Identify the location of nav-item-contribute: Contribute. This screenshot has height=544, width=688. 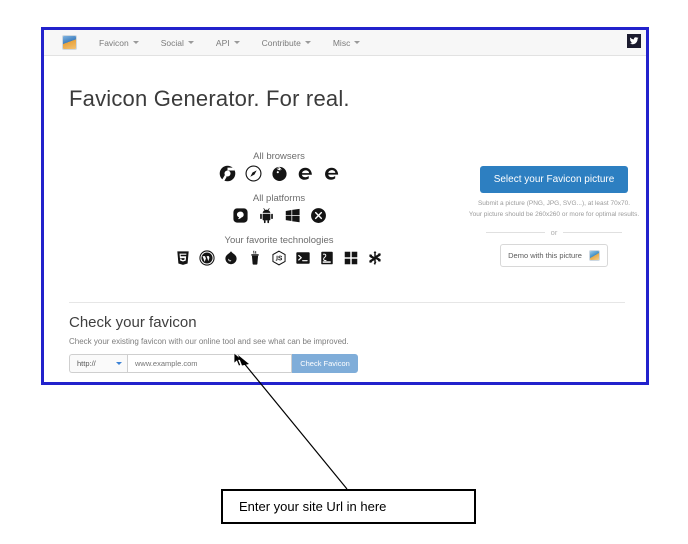
(286, 43).